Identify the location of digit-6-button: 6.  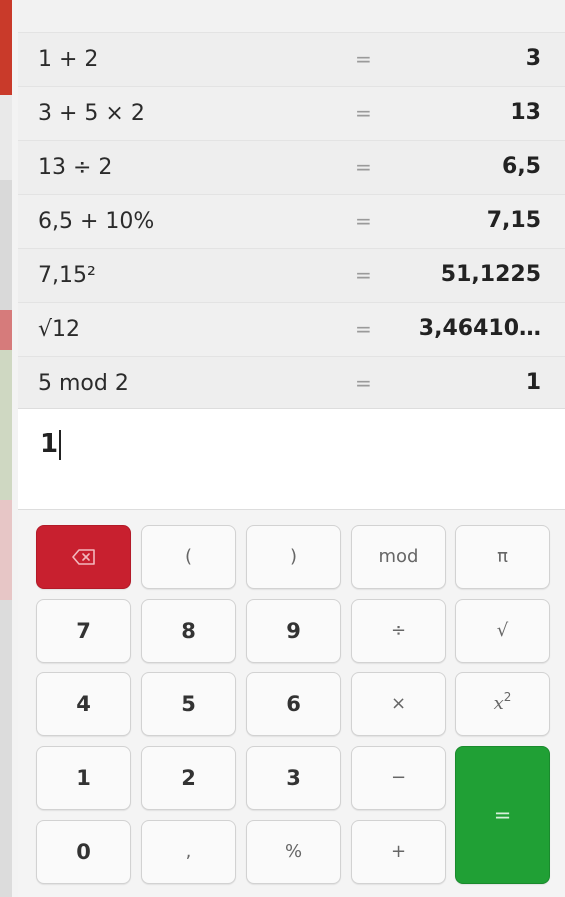
(293, 704).